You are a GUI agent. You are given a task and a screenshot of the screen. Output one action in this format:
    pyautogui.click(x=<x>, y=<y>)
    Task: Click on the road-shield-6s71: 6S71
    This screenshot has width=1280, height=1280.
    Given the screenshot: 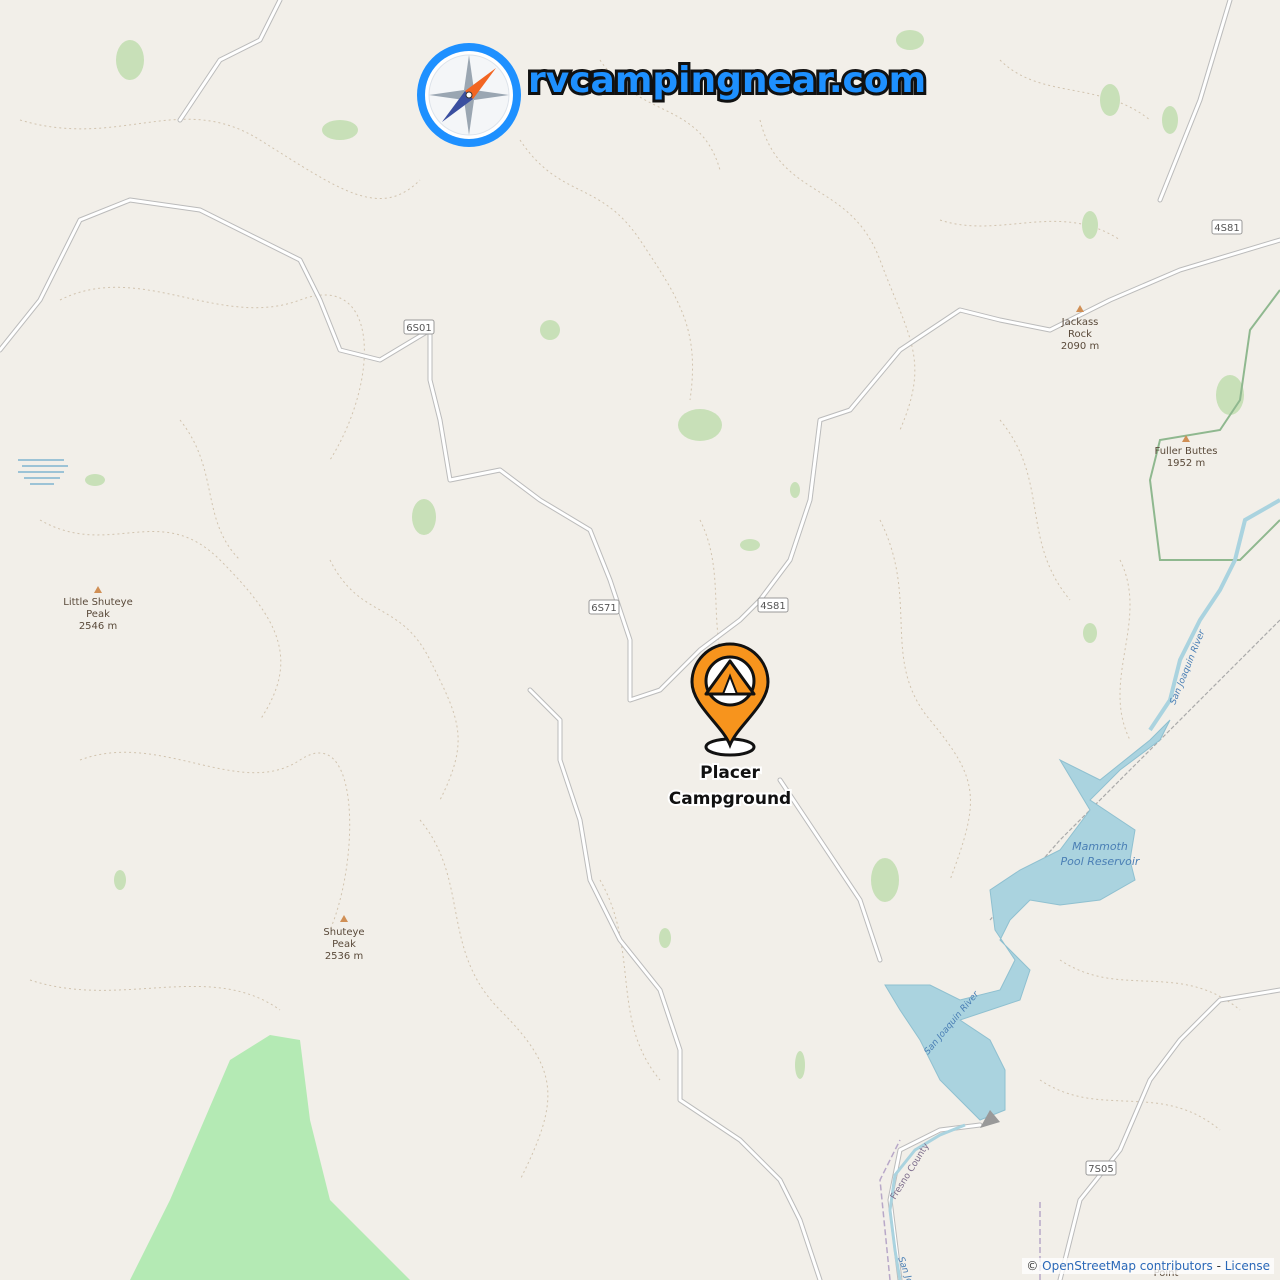 What is the action you would take?
    pyautogui.click(x=604, y=607)
    